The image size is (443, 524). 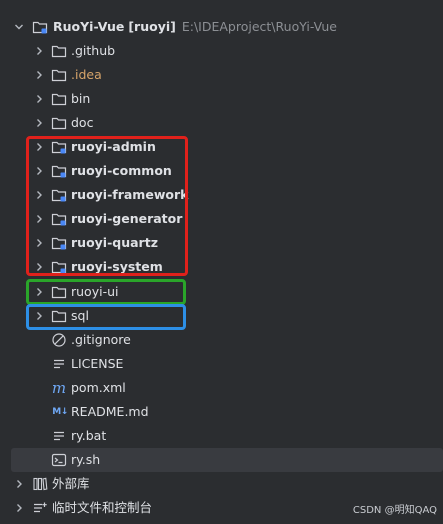 What do you see at coordinates (89, 26) in the screenshot?
I see `project-name: RuoYi-Vue` at bounding box center [89, 26].